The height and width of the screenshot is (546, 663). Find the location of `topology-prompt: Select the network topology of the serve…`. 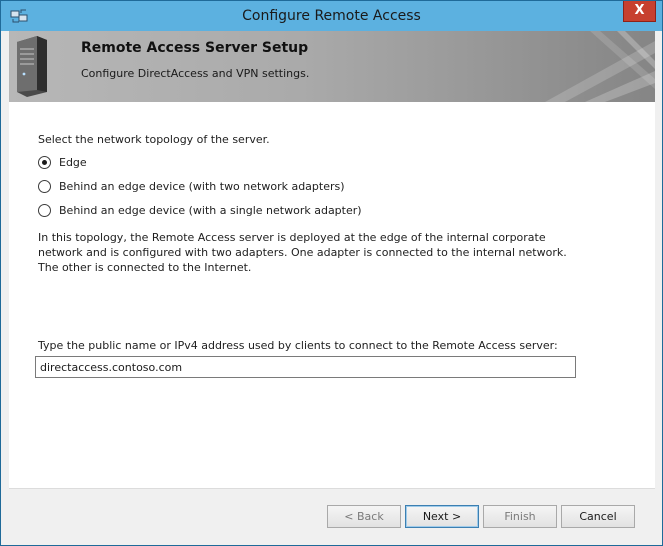

topology-prompt: Select the network topology of the serve… is located at coordinates (154, 139).